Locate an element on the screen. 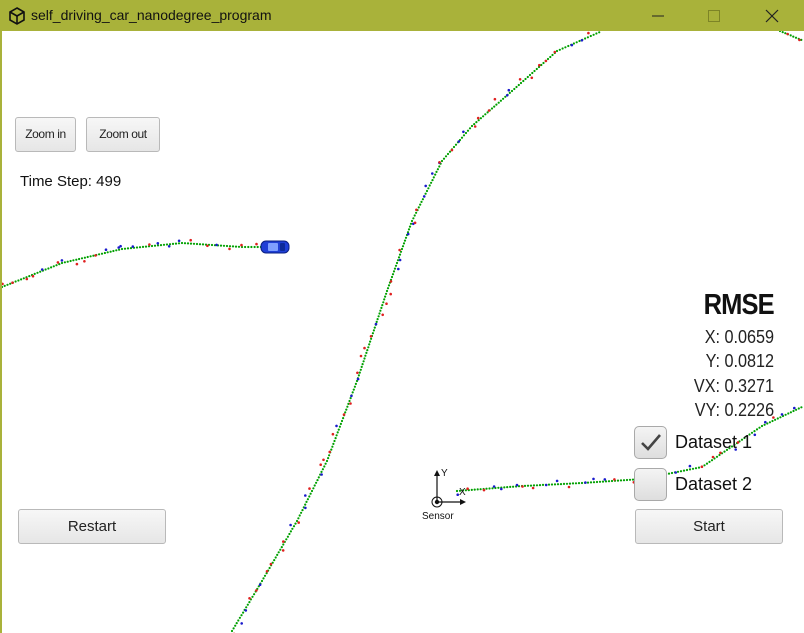 This screenshot has height=633, width=804. restart-button: Restart is located at coordinates (92, 526).